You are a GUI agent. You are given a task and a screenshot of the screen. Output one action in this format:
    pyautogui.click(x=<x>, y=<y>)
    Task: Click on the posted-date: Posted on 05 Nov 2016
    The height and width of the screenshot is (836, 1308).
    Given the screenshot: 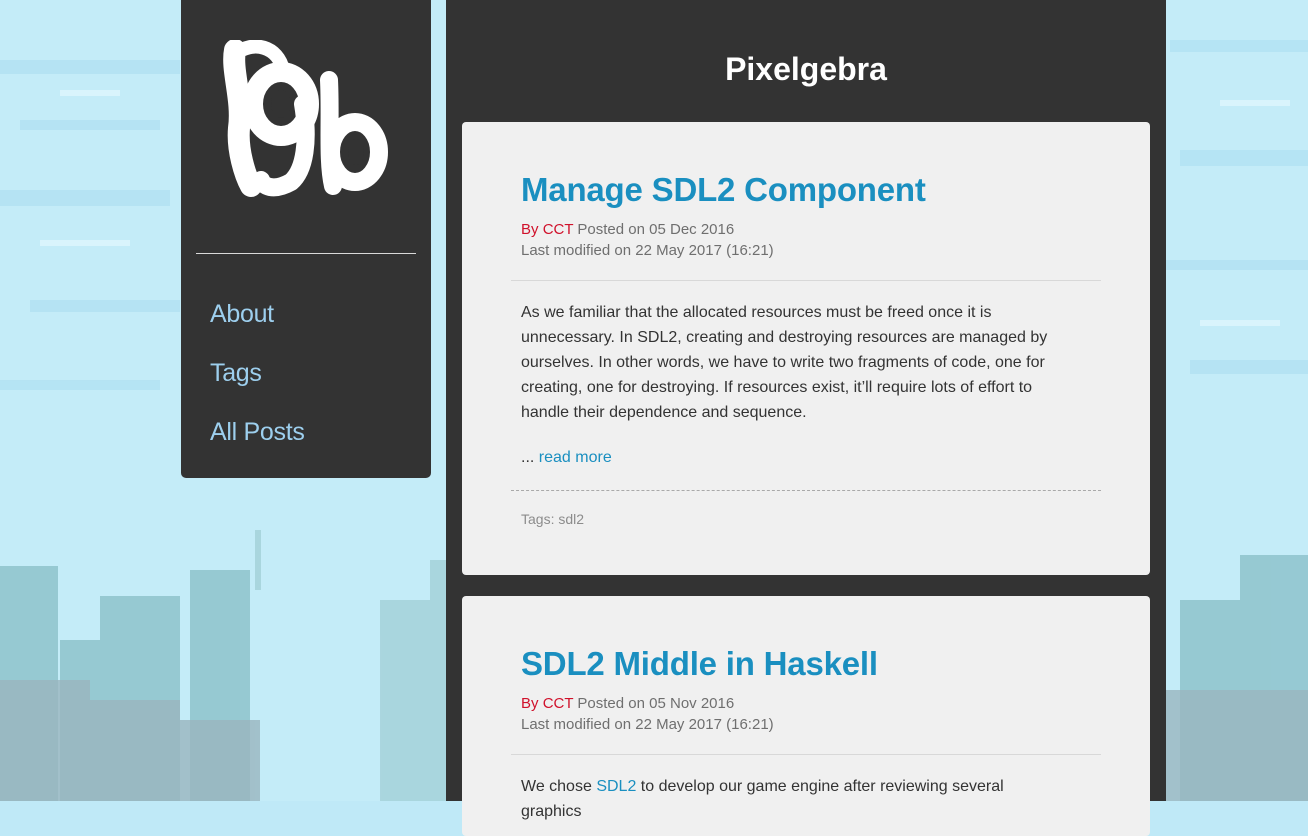 What is the action you would take?
    pyautogui.click(x=656, y=703)
    